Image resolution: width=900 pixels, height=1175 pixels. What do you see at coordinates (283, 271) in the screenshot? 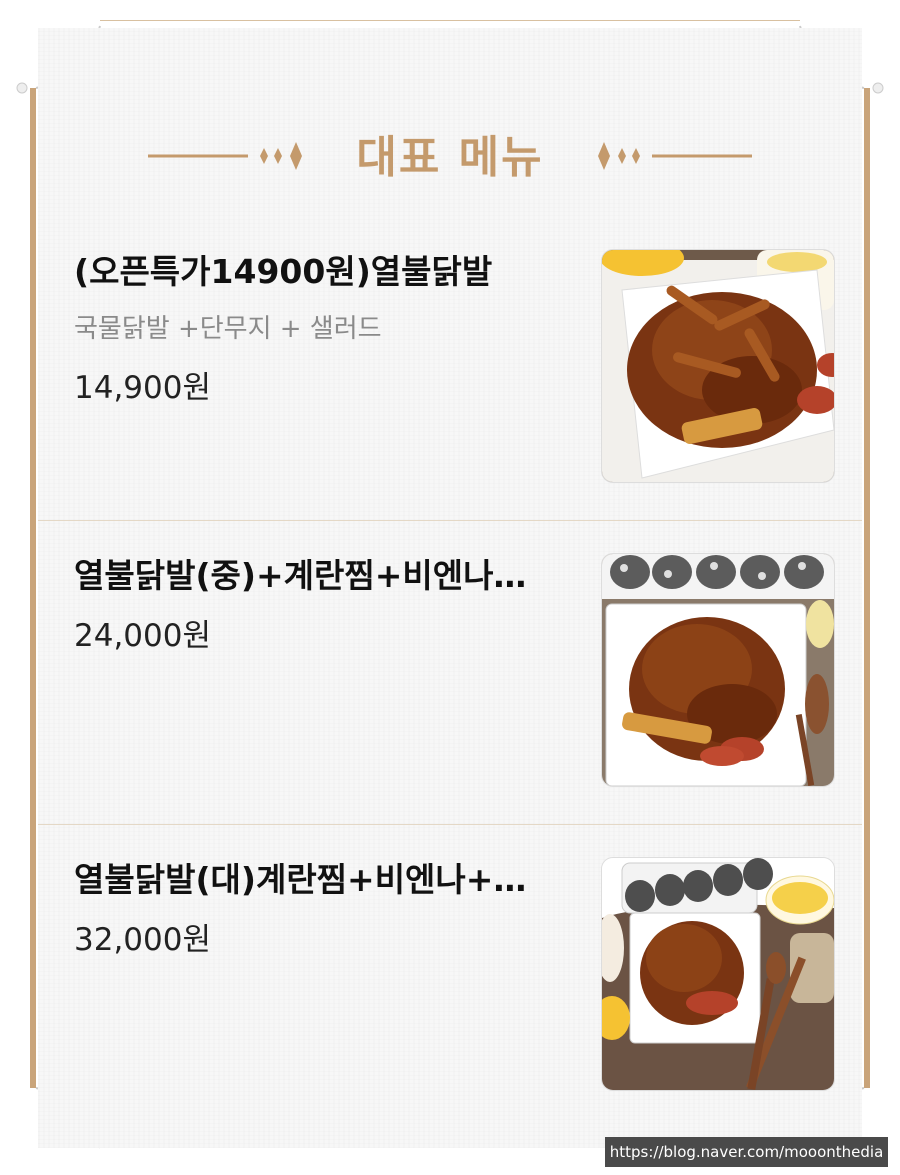
I see `menu-item-name: (오픈특가14900원)열불닭발` at bounding box center [283, 271].